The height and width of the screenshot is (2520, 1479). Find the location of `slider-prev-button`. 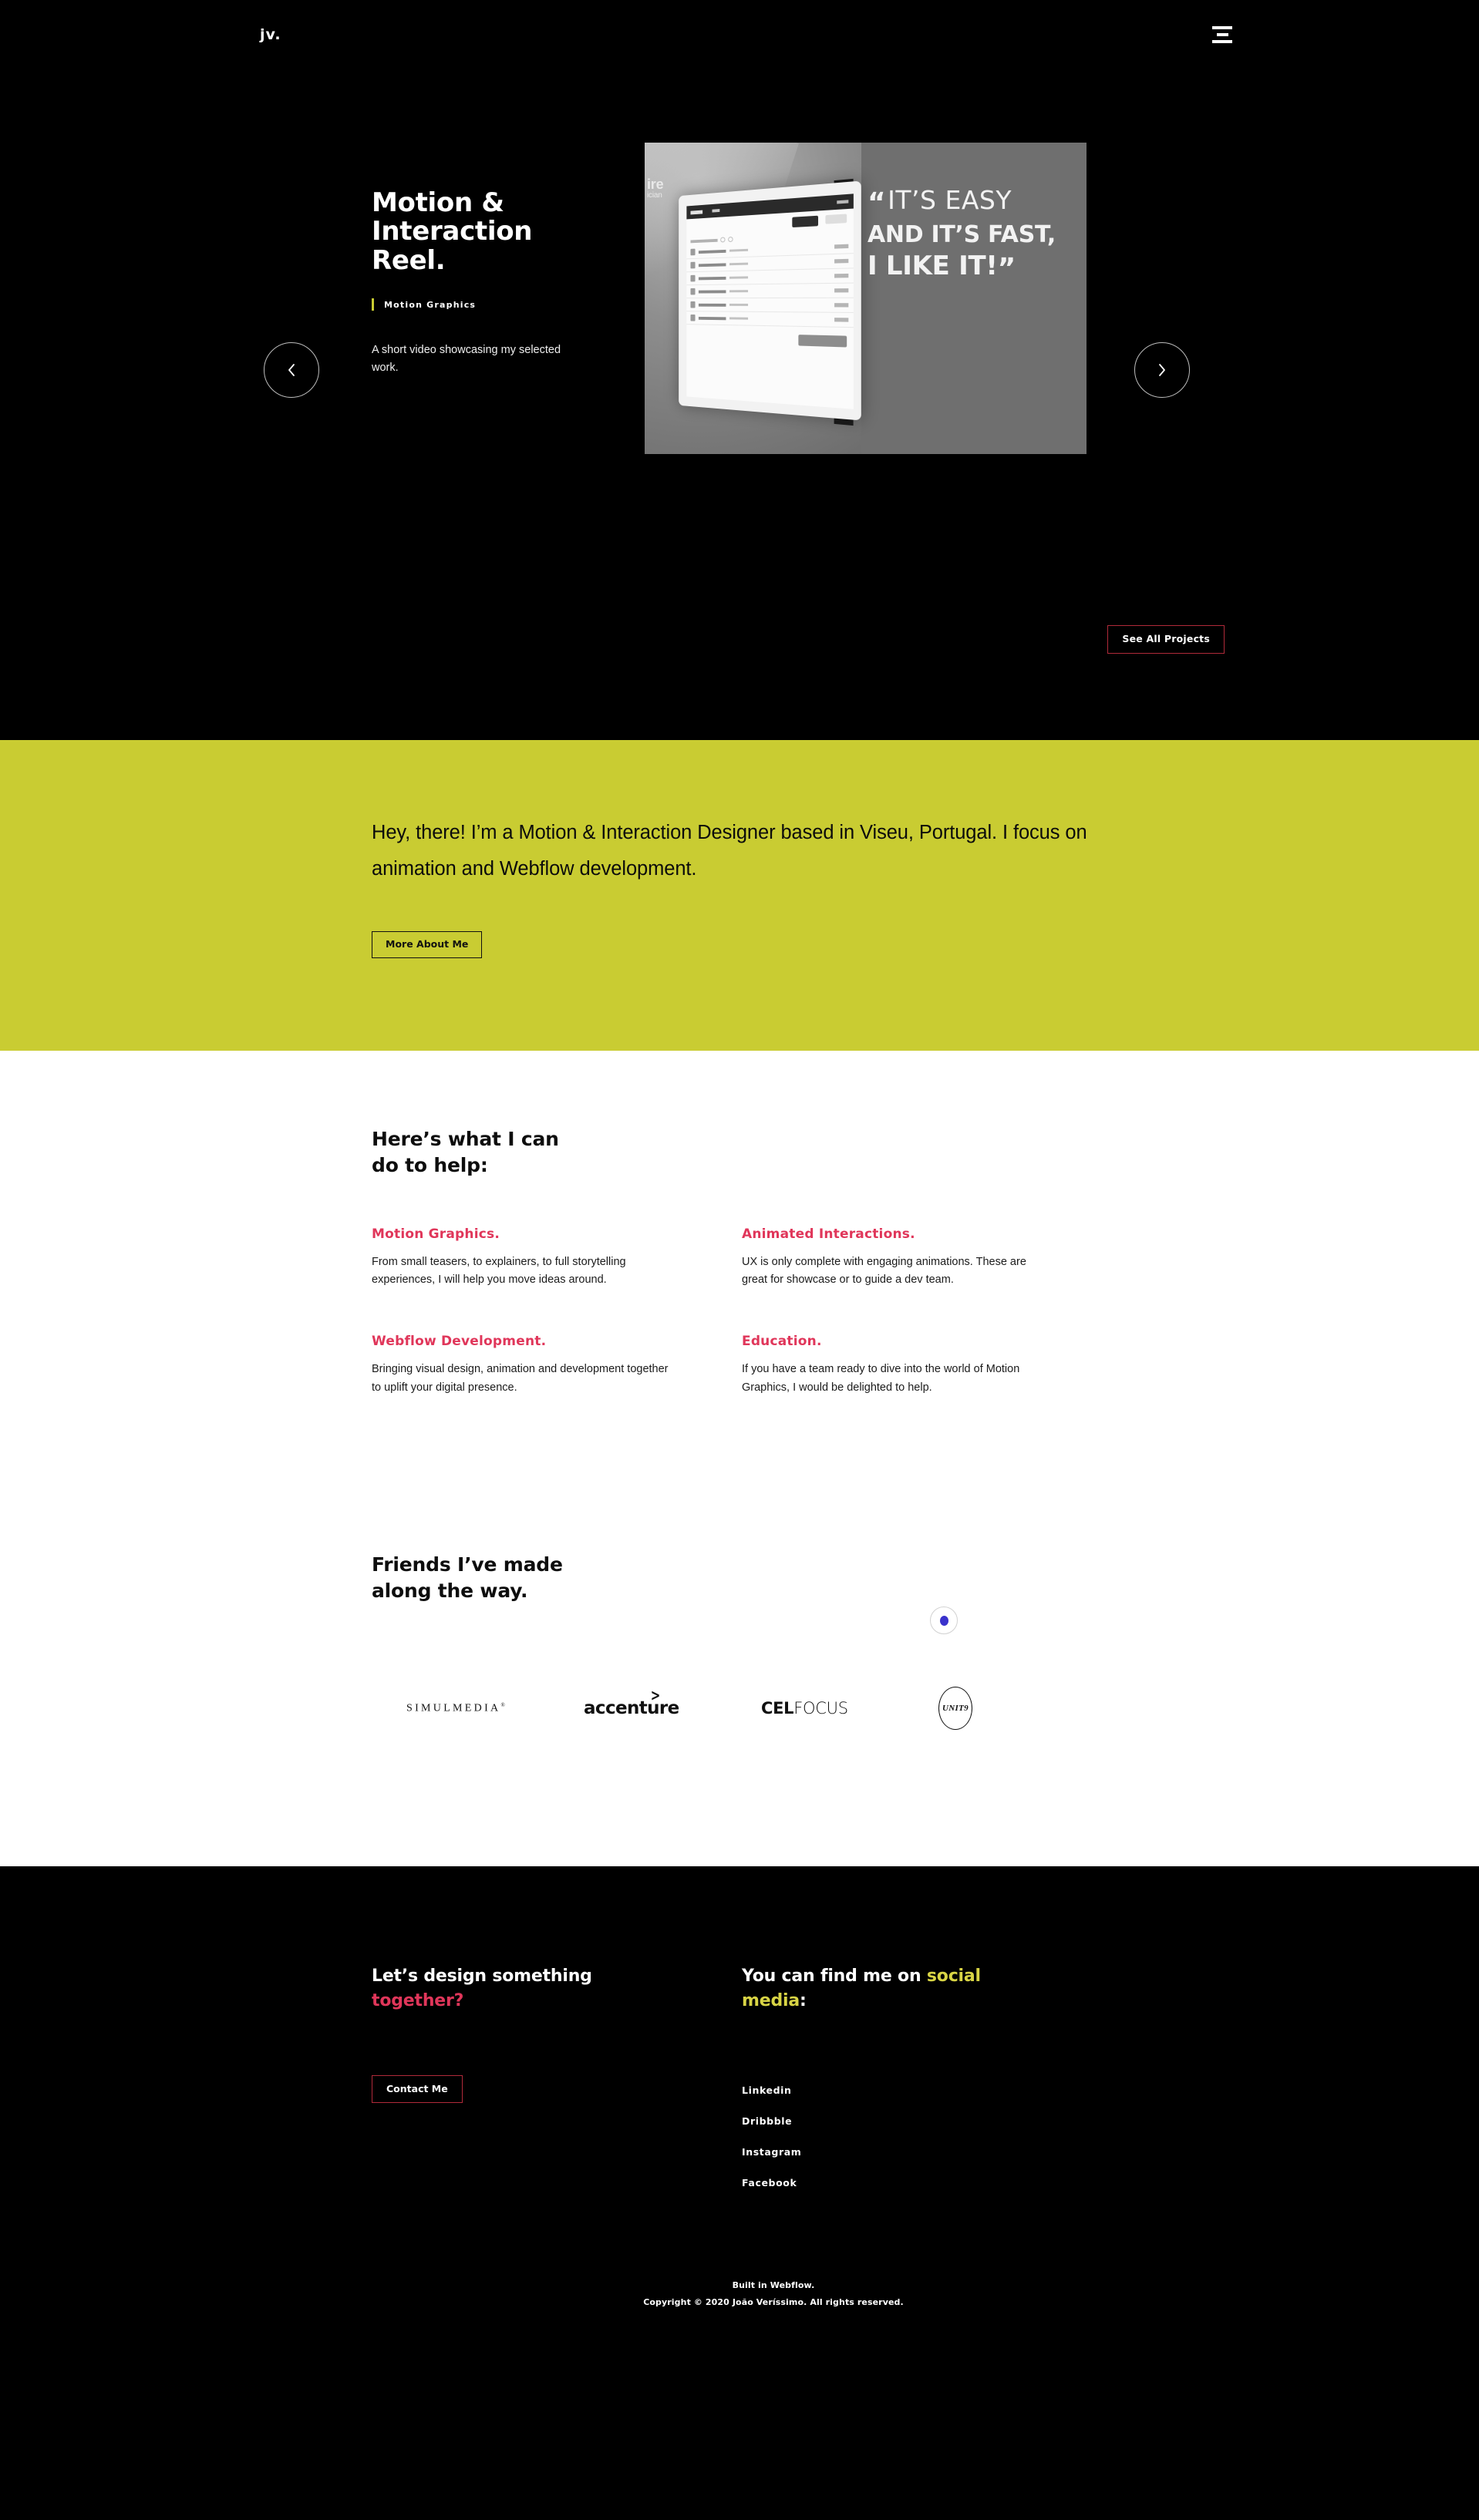

slider-prev-button is located at coordinates (291, 370).